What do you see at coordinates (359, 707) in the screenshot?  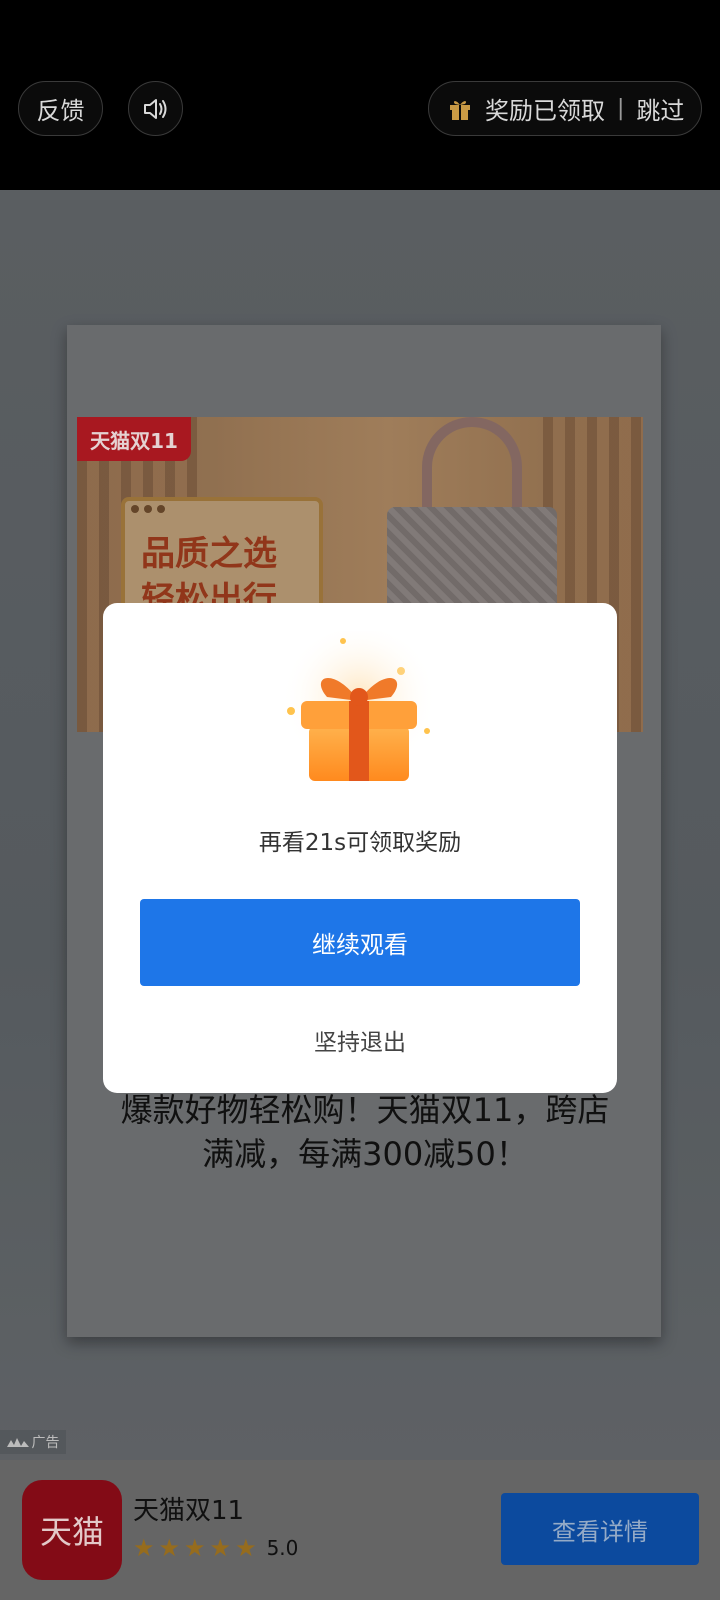 I see `gift-box-icon` at bounding box center [359, 707].